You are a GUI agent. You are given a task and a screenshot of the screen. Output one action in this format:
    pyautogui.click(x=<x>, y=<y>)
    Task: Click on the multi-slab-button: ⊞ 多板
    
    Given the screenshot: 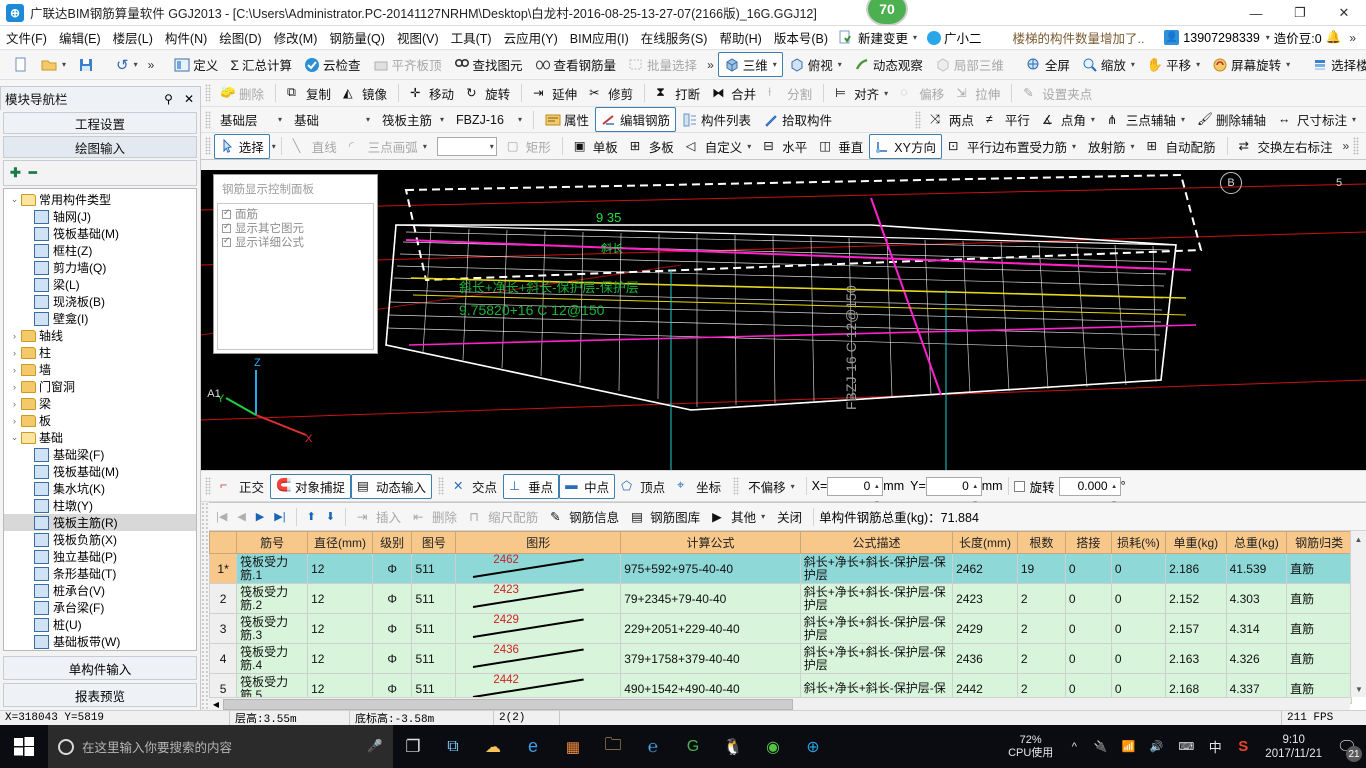 What is the action you would take?
    pyautogui.click(x=652, y=146)
    